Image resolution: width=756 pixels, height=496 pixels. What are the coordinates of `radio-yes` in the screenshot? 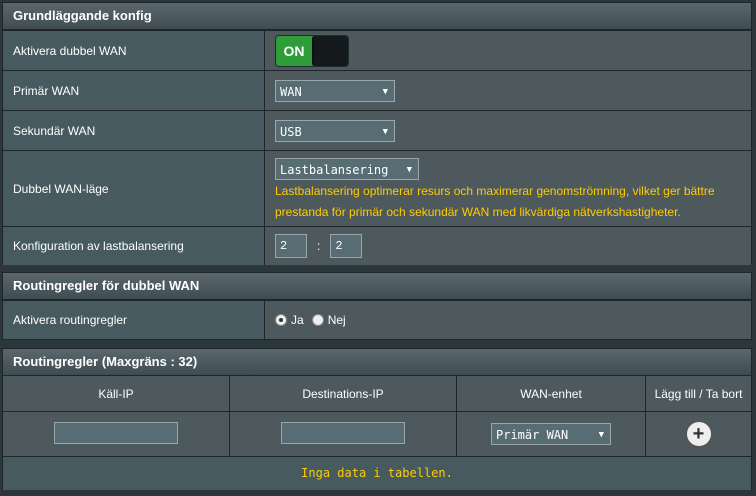 It's located at (281, 320).